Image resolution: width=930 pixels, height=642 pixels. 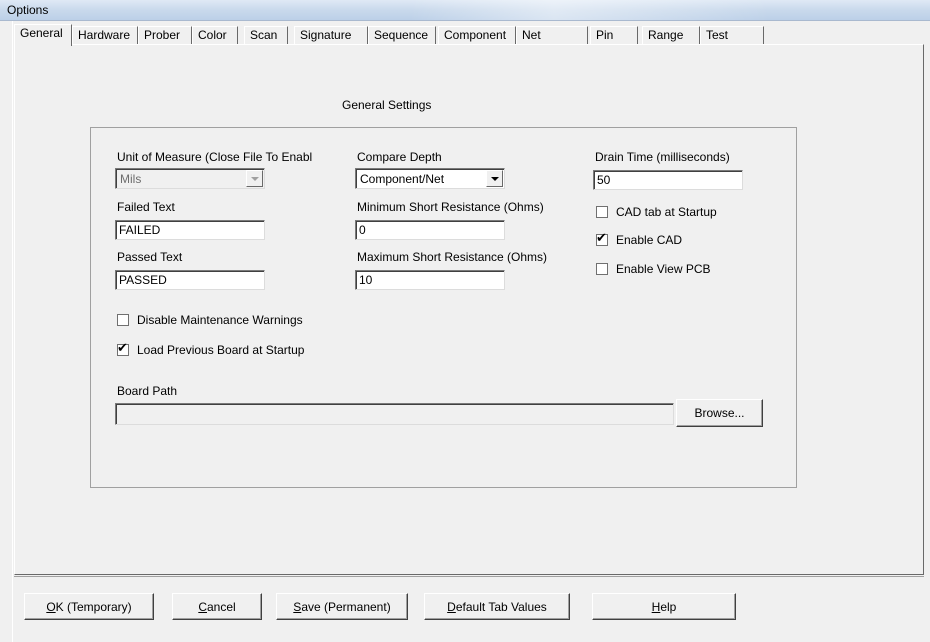 What do you see at coordinates (452, 257) in the screenshot?
I see `max-short-resistance-label: Maximum Short Resistance (Ohms)` at bounding box center [452, 257].